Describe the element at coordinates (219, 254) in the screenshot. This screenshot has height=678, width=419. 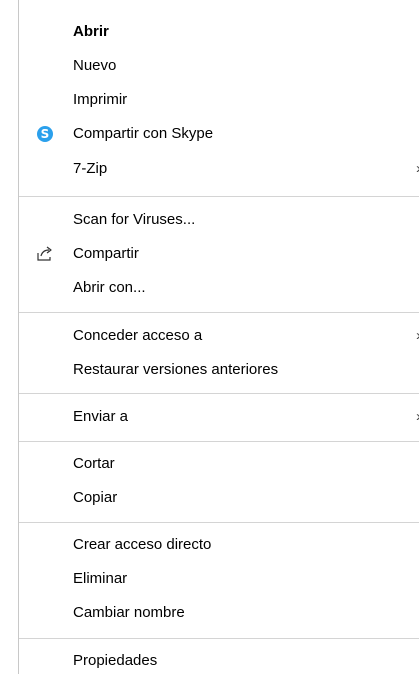
I see `menu-item-compartir: Compartir` at that location.